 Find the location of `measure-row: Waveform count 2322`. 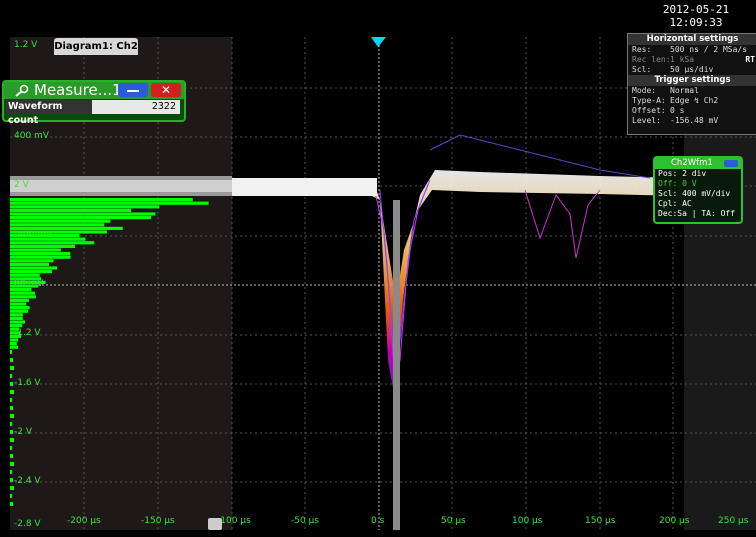

measure-row: Waveform count 2322 is located at coordinates (93, 113).